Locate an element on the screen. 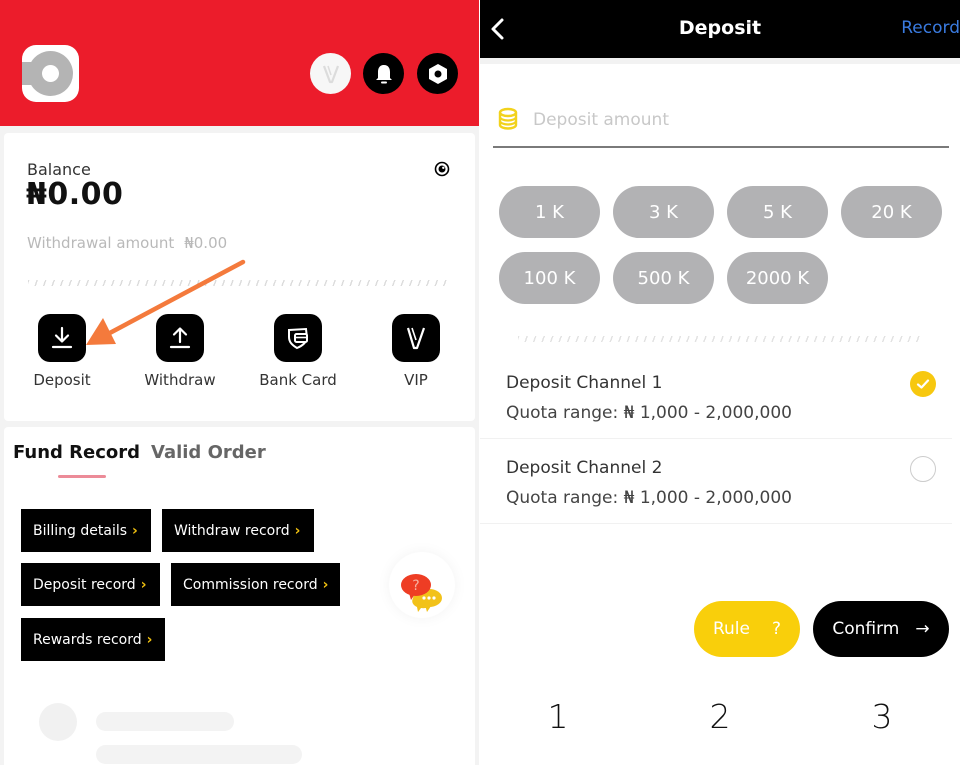 This screenshot has height=765, width=960. channel-name: Deposit Channel 2 is located at coordinates (584, 468).